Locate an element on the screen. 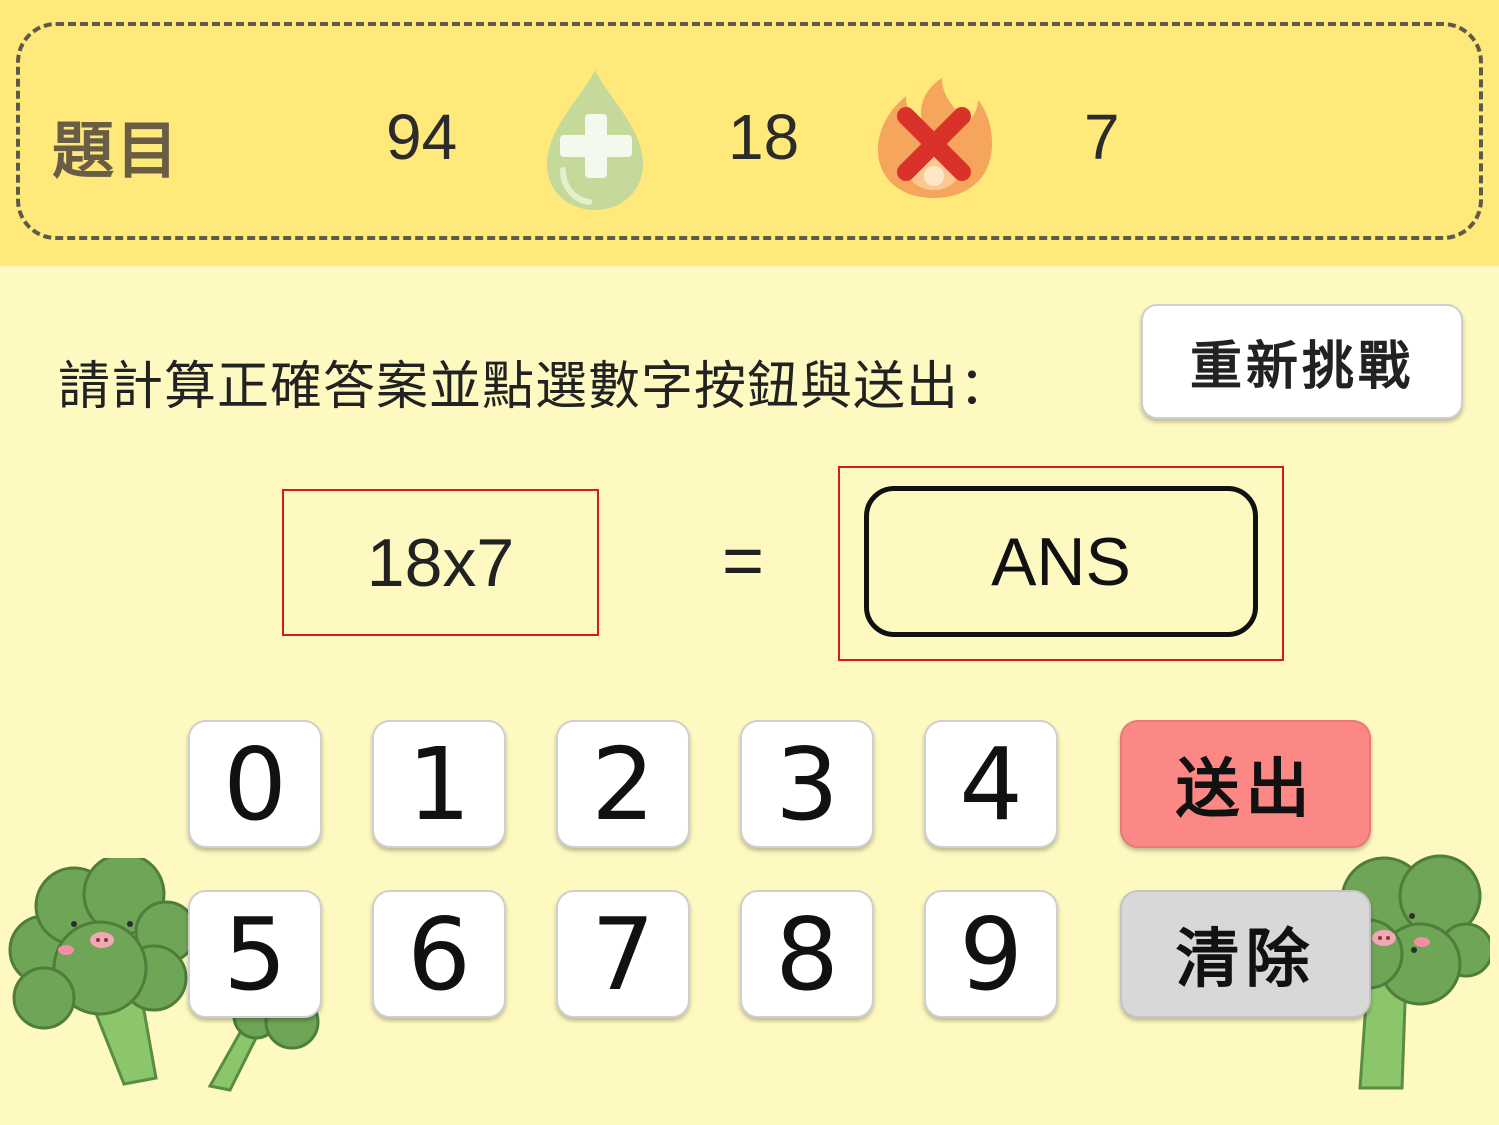 The image size is (1499, 1125). digit-3-button: 3 is located at coordinates (807, 784).